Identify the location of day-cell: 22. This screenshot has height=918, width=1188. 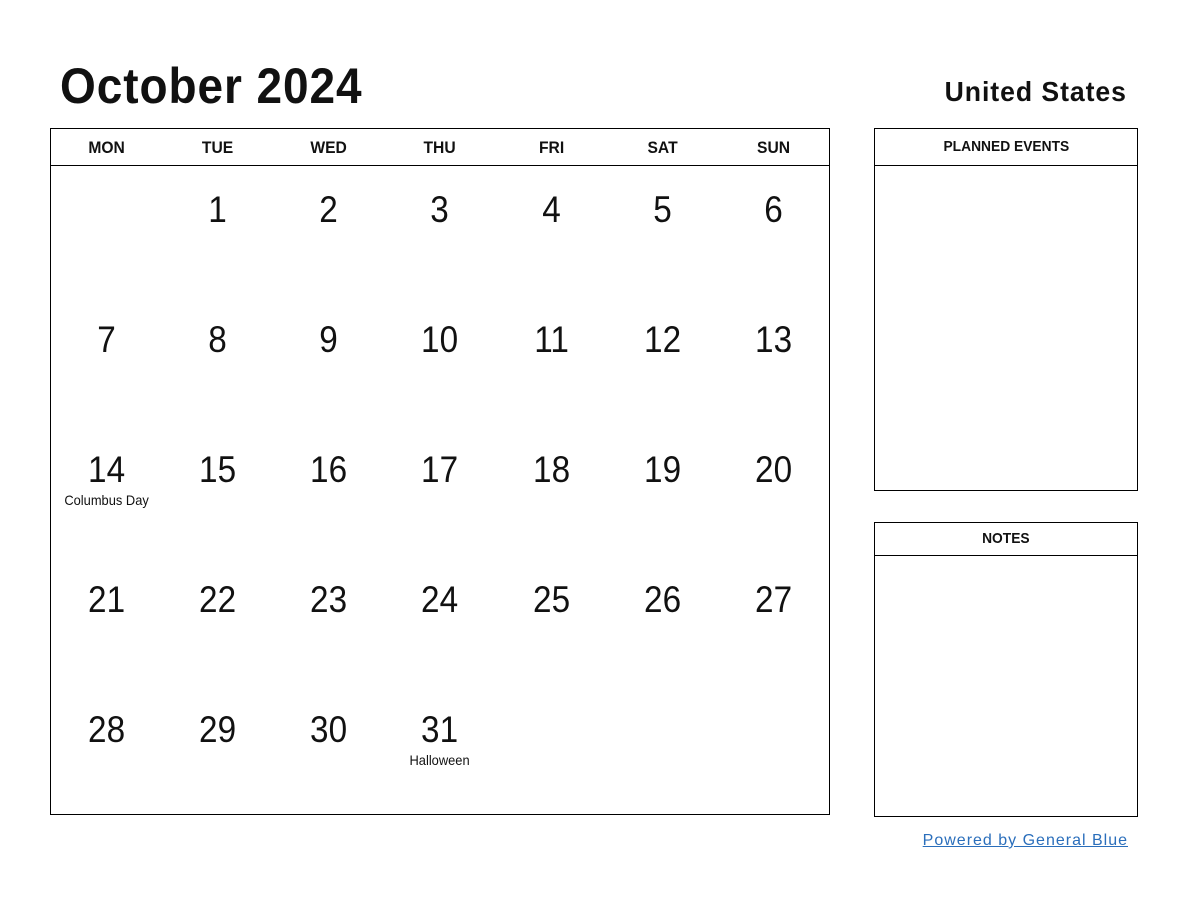
(217, 621).